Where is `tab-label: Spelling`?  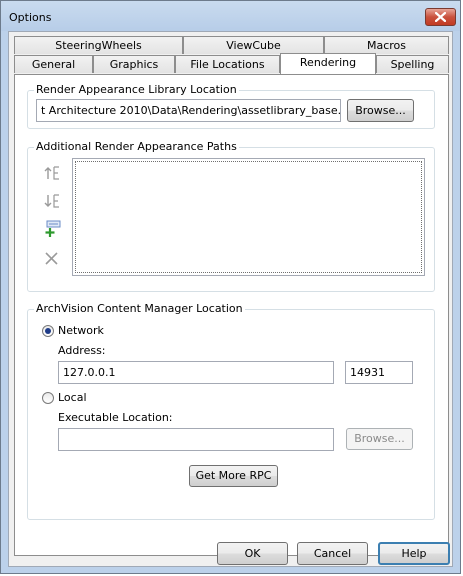 tab-label: Spelling is located at coordinates (412, 64).